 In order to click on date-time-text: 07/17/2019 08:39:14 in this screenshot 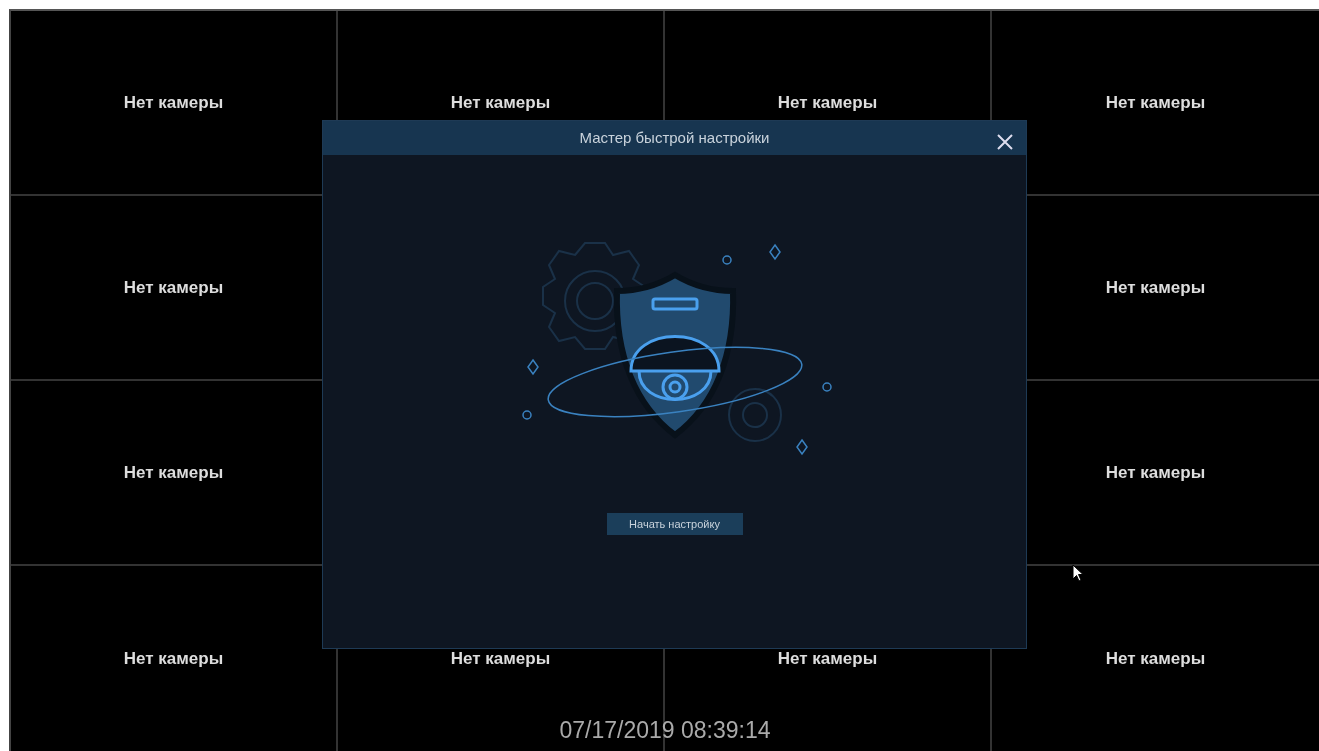, I will do `click(665, 729)`.